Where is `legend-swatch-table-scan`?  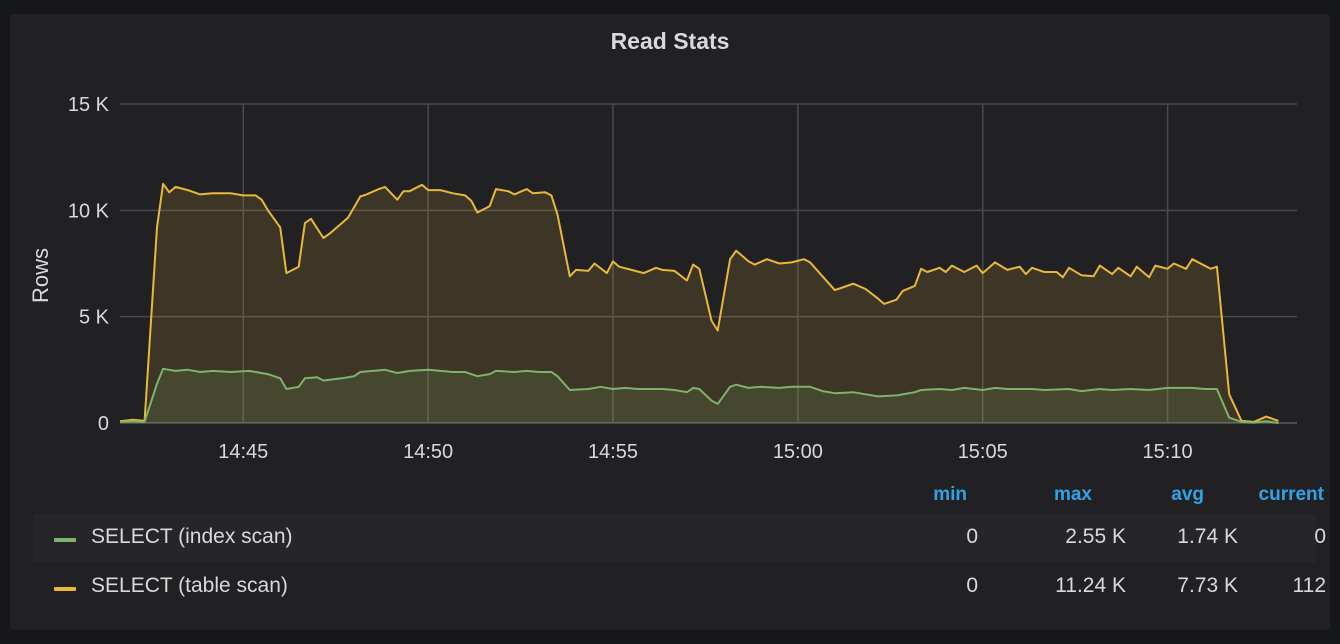
legend-swatch-table-scan is located at coordinates (65, 589).